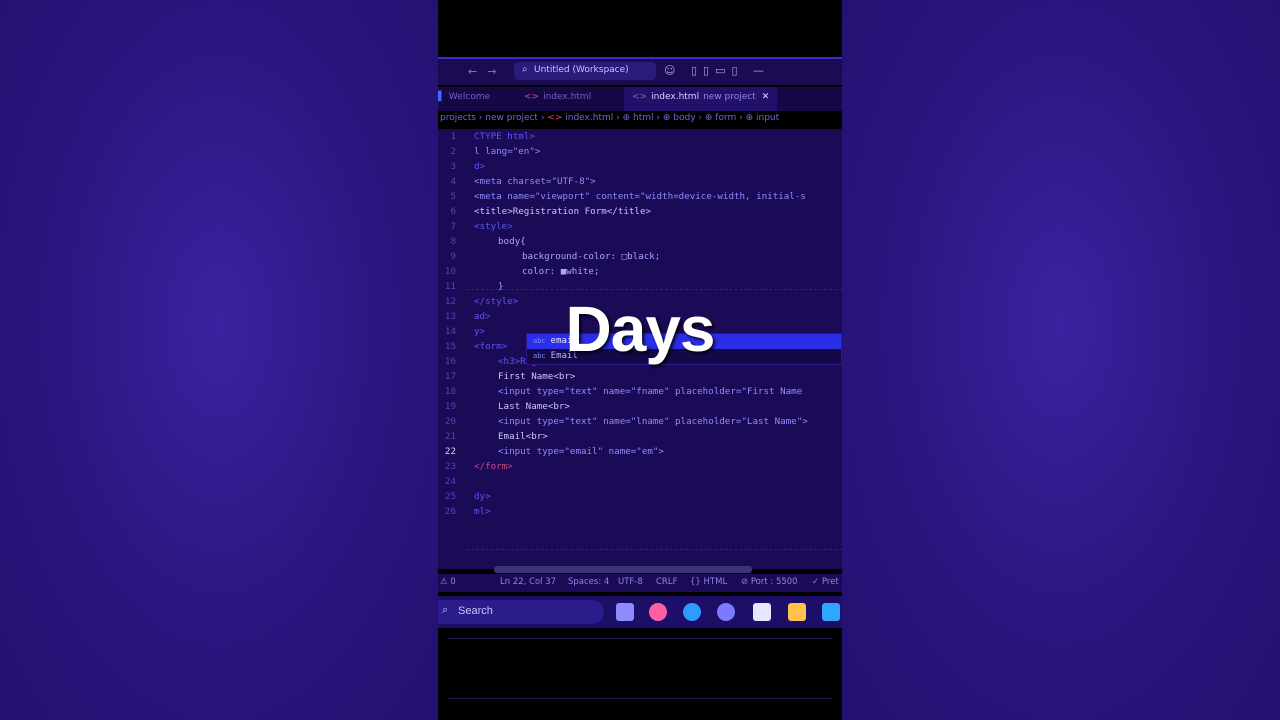 This screenshot has height=720, width=1280. I want to click on close-icon: ✕, so click(766, 97).